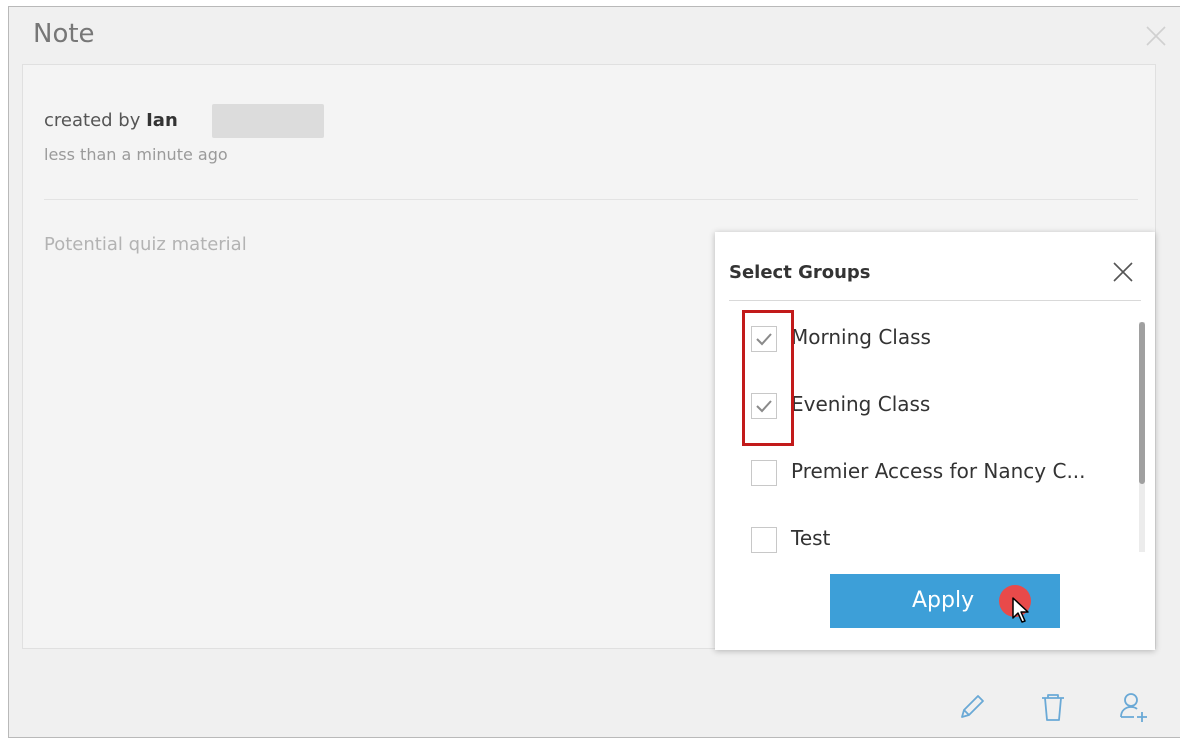 This screenshot has height=742, width=1186. What do you see at coordinates (861, 337) in the screenshot?
I see `group-label: Morning Class` at bounding box center [861, 337].